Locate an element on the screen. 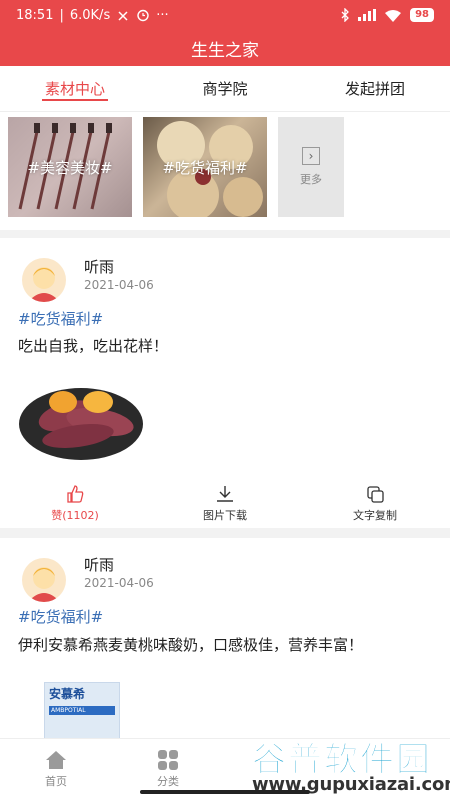 The width and height of the screenshot is (450, 800). category-strip: #美容美妆# #吃货福利# › 更多 is located at coordinates (225, 171).